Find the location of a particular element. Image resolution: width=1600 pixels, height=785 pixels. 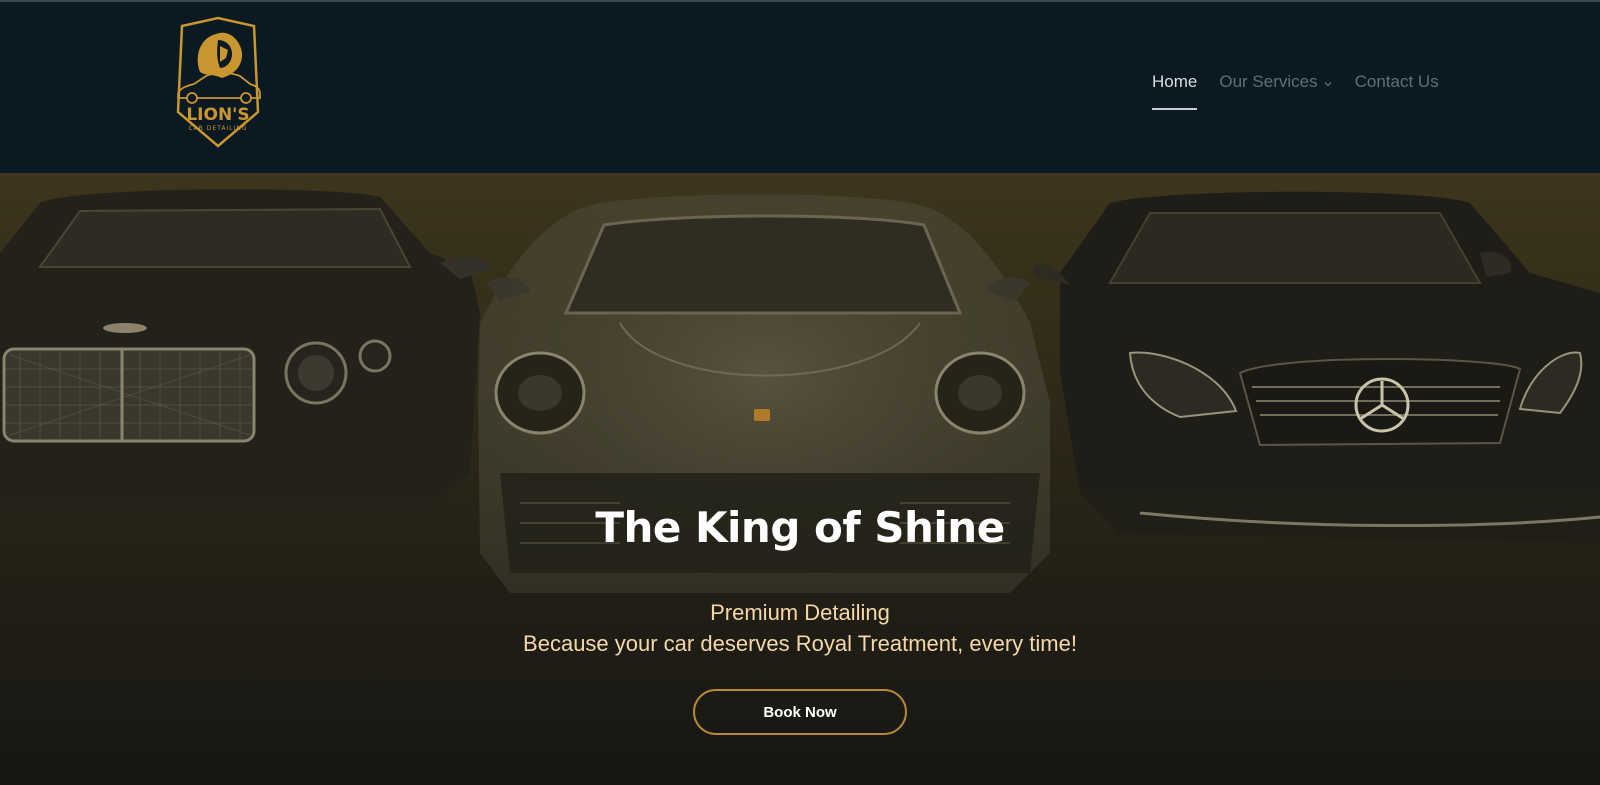

nav-home: Home is located at coordinates (1175, 91).